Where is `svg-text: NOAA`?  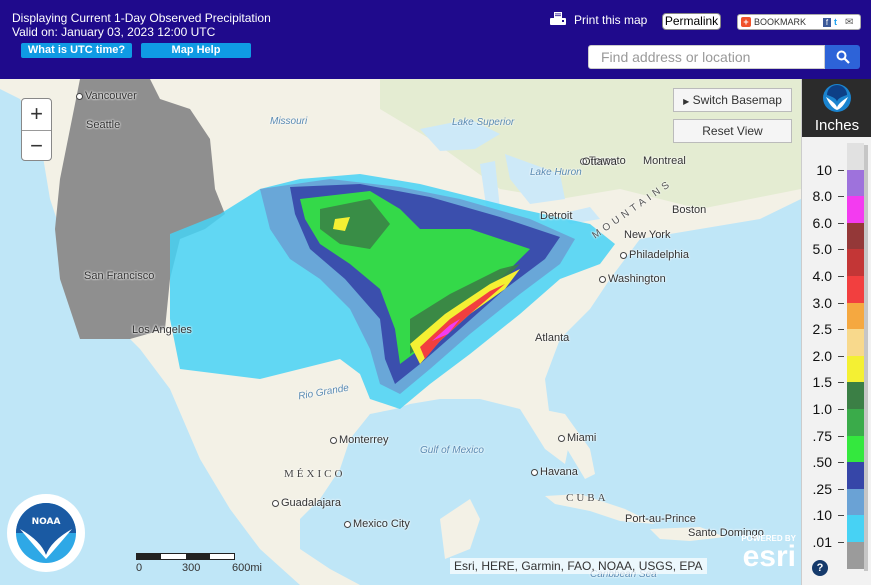 svg-text: NOAA is located at coordinates (46, 522).